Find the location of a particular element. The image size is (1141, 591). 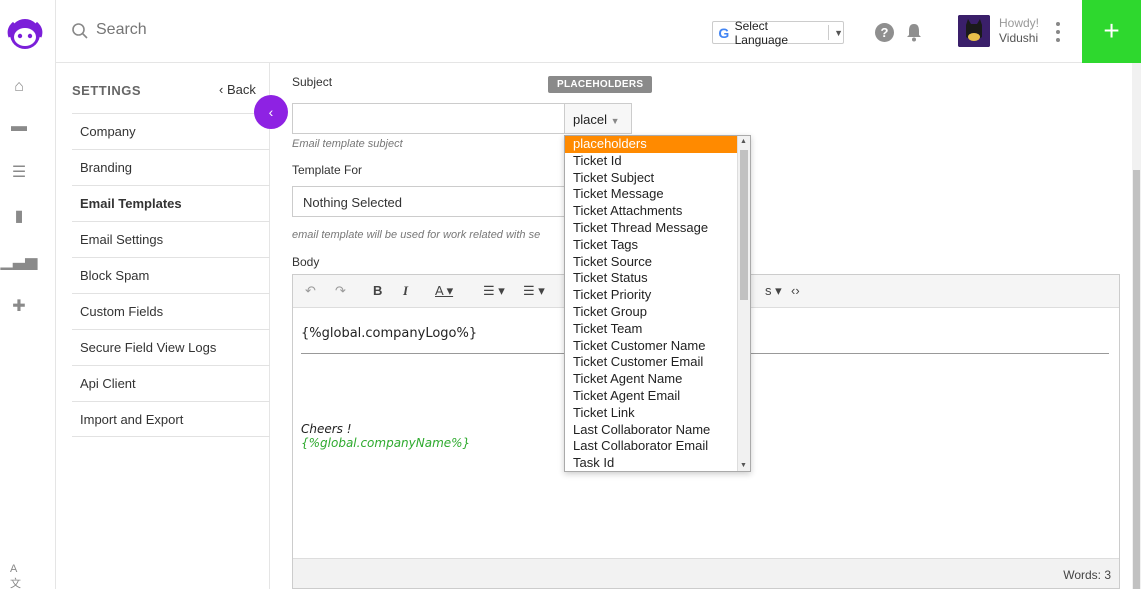

settings-item-api-client: Api Client is located at coordinates (171, 383).